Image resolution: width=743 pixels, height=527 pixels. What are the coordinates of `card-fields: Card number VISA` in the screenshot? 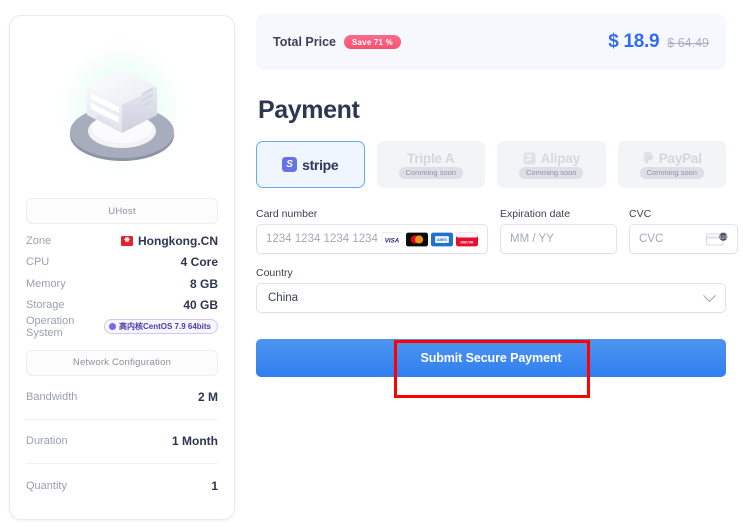 It's located at (497, 231).